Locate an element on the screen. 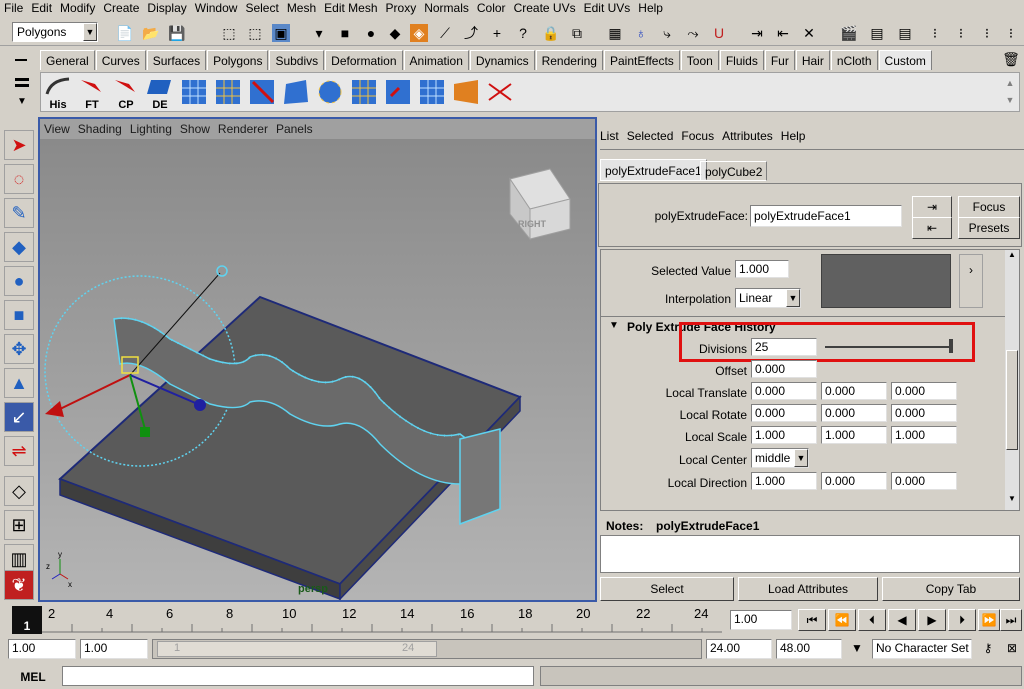 The image size is (1024, 689). local-scale-z: 1.000 is located at coordinates (924, 435).